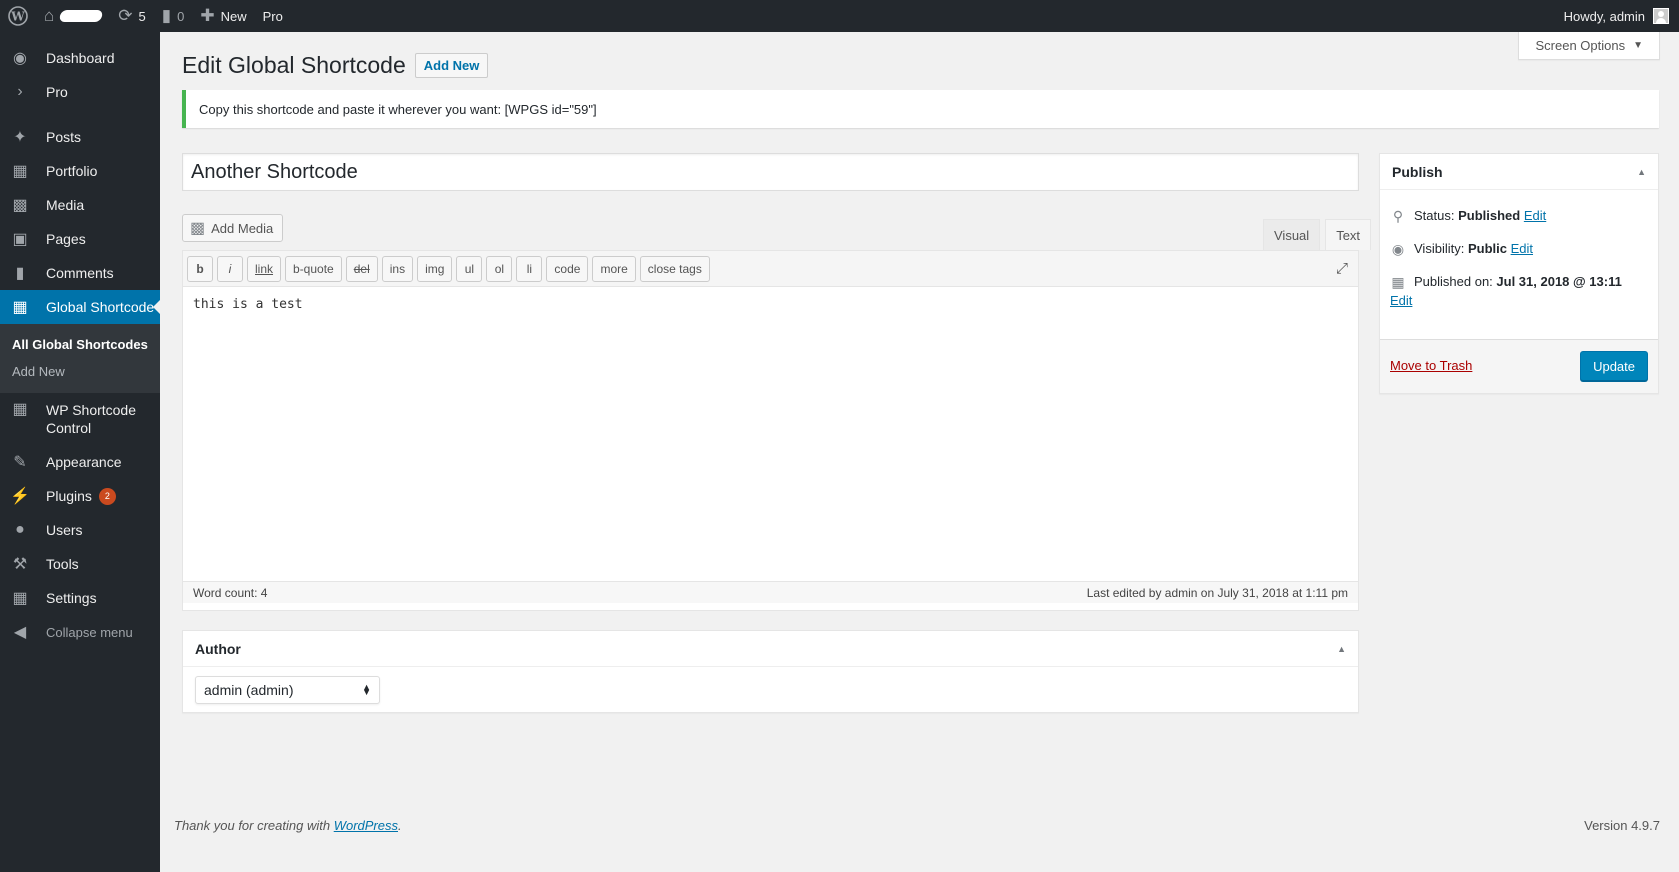  I want to click on post-status-row: ⚲ Status: Published Edit, so click(1468, 216).